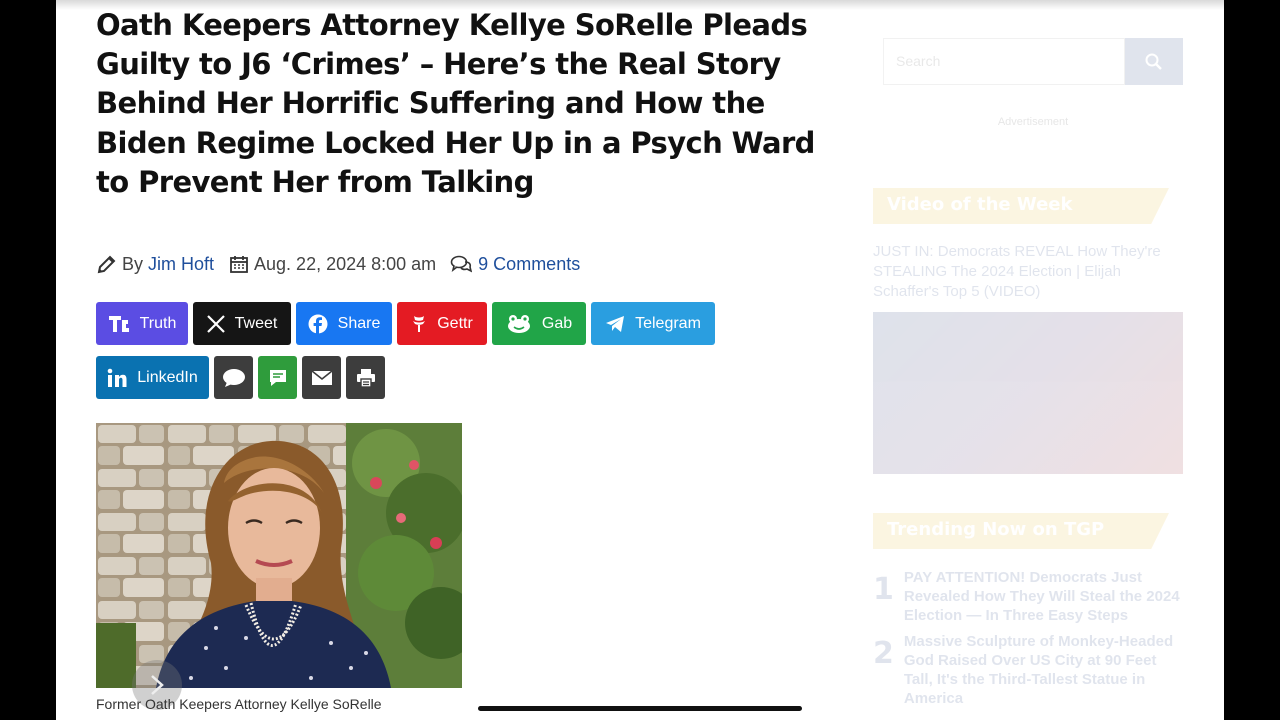 The image size is (1280, 720). I want to click on comments-icon, so click(461, 264).